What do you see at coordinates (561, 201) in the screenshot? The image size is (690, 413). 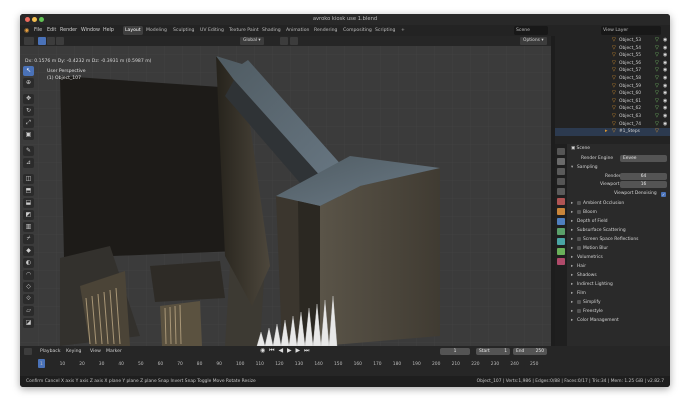 I see `world-tab-icon` at bounding box center [561, 201].